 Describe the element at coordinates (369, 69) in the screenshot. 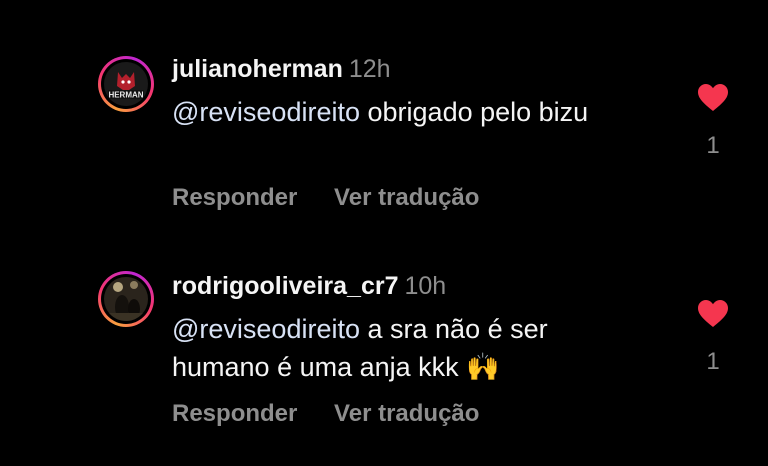

I see `comment-time: 12h` at that location.